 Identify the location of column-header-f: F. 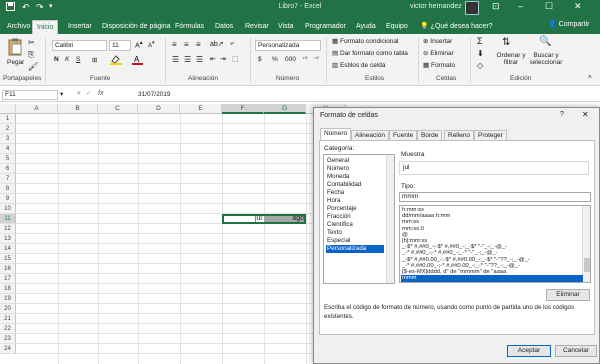
(243, 109).